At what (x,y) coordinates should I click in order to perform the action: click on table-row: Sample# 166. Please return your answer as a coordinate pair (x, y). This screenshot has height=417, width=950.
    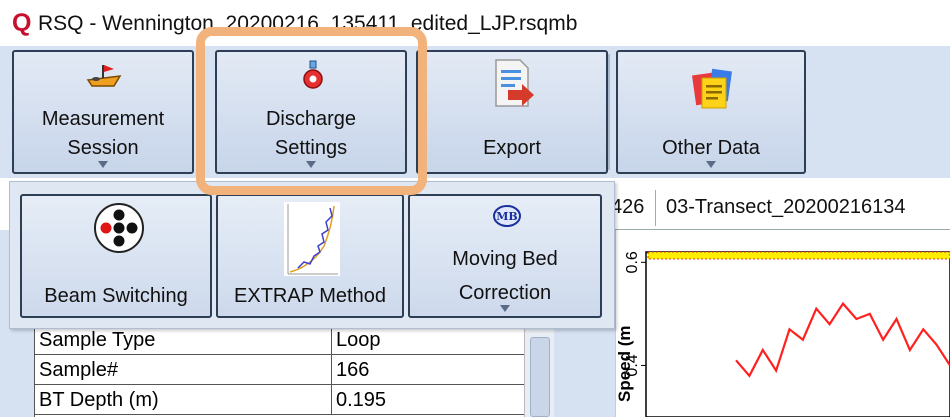
    Looking at the image, I should click on (280, 370).